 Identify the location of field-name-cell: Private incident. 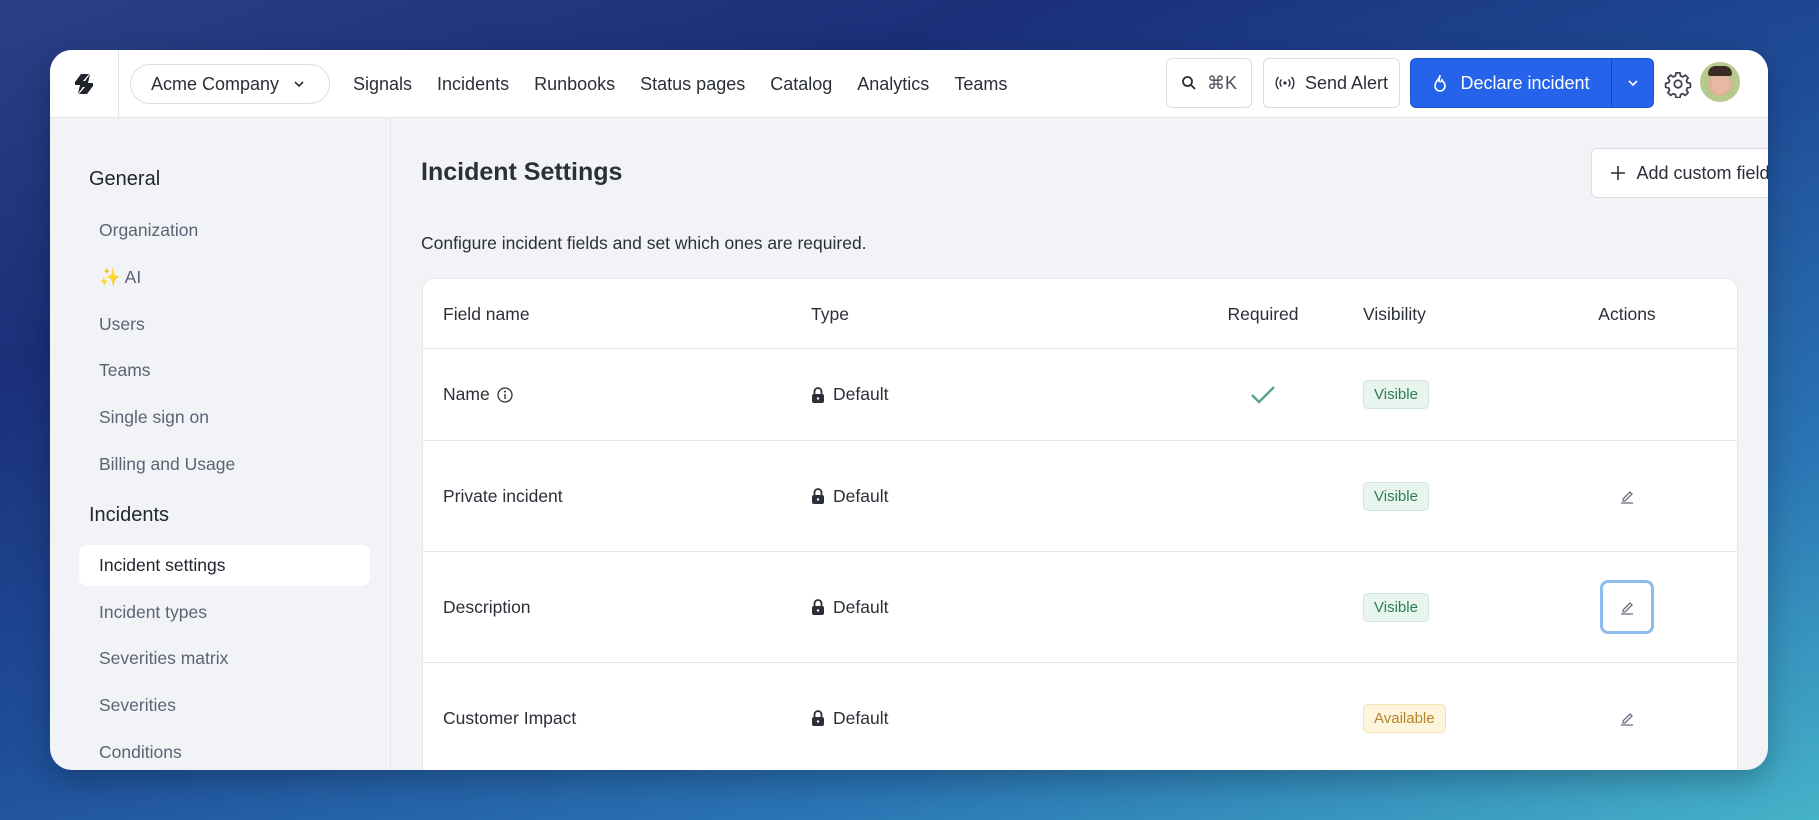
(503, 496).